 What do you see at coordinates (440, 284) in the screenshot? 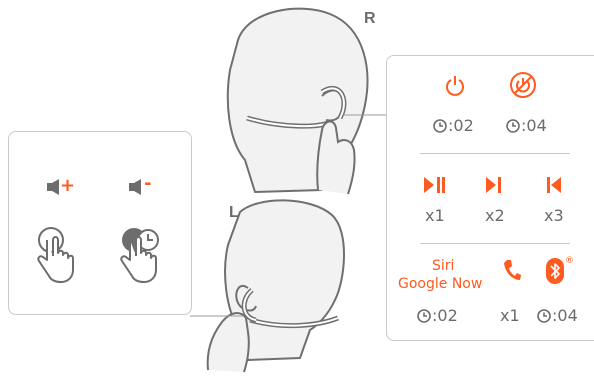
I see `voice-assistant-label-google-now: Google Now` at bounding box center [440, 284].